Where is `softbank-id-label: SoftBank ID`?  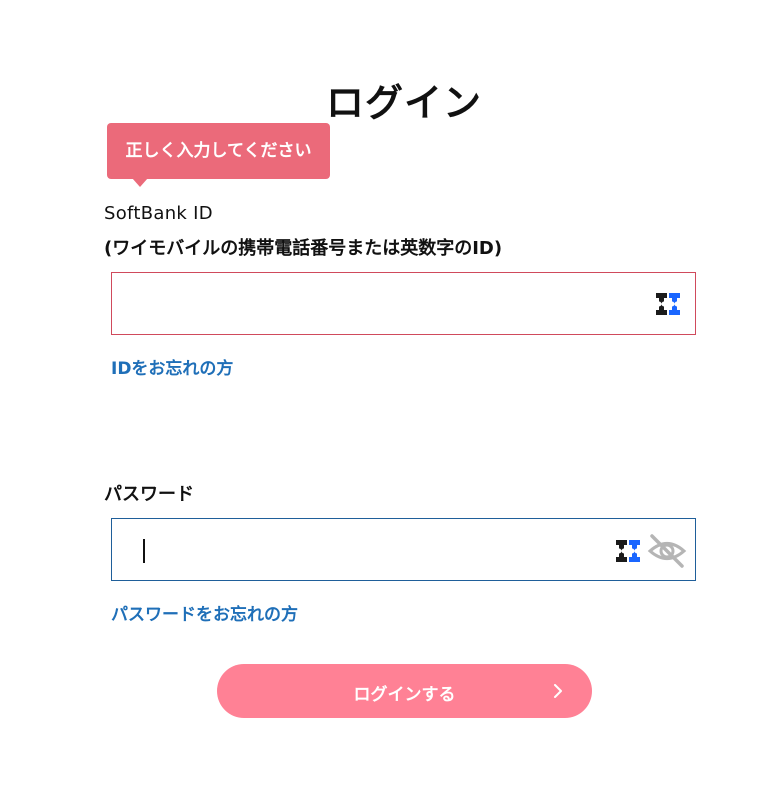
softbank-id-label: SoftBank ID is located at coordinates (158, 213).